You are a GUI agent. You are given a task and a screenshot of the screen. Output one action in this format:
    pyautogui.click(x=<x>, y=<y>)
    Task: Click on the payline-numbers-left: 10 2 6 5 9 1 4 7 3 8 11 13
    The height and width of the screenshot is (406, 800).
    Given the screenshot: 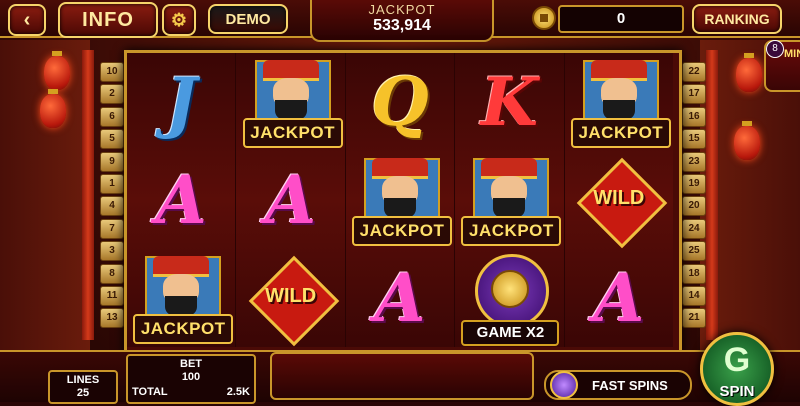 What is the action you would take?
    pyautogui.click(x=112, y=196)
    